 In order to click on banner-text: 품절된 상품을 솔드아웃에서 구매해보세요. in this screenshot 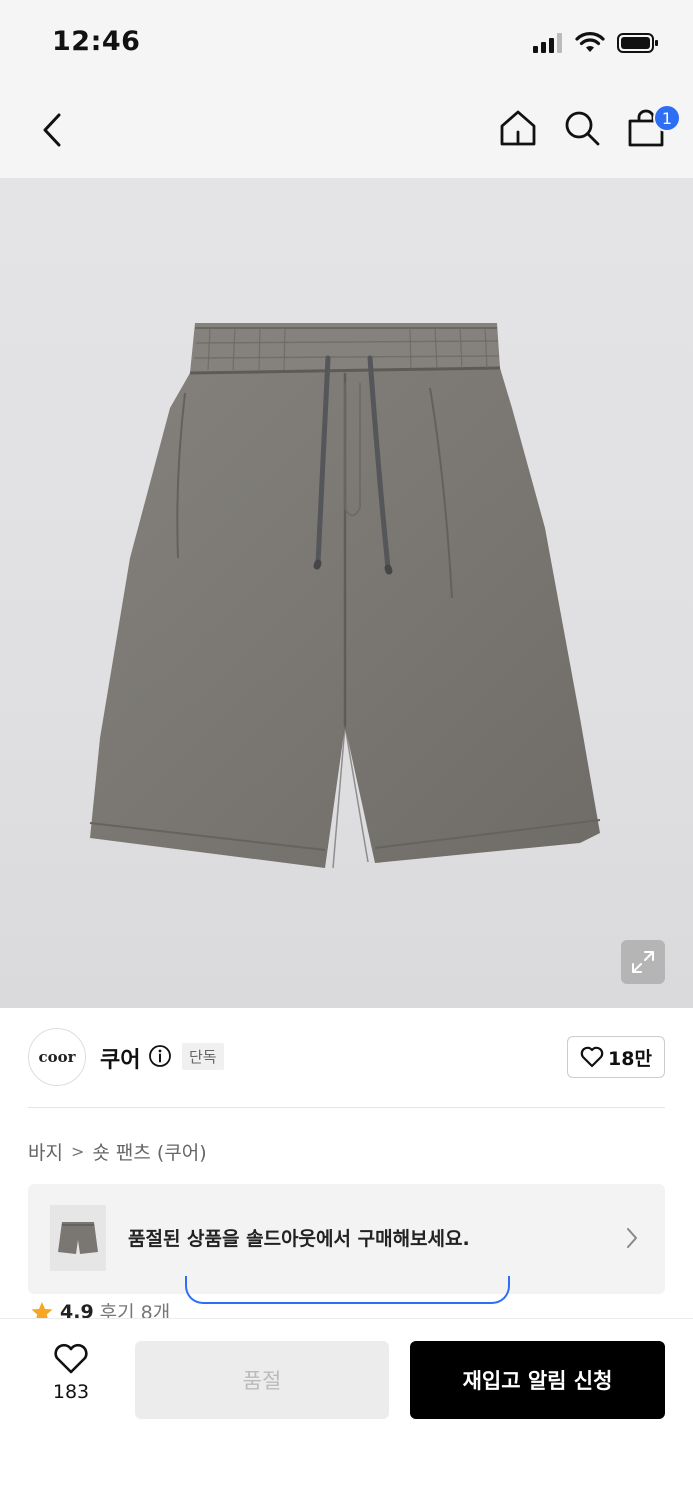, I will do `click(299, 1239)`.